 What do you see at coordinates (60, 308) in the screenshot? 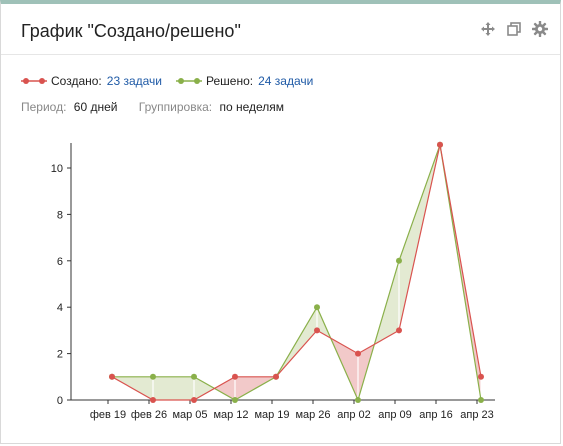
I see `y-tick-label: 4` at bounding box center [60, 308].